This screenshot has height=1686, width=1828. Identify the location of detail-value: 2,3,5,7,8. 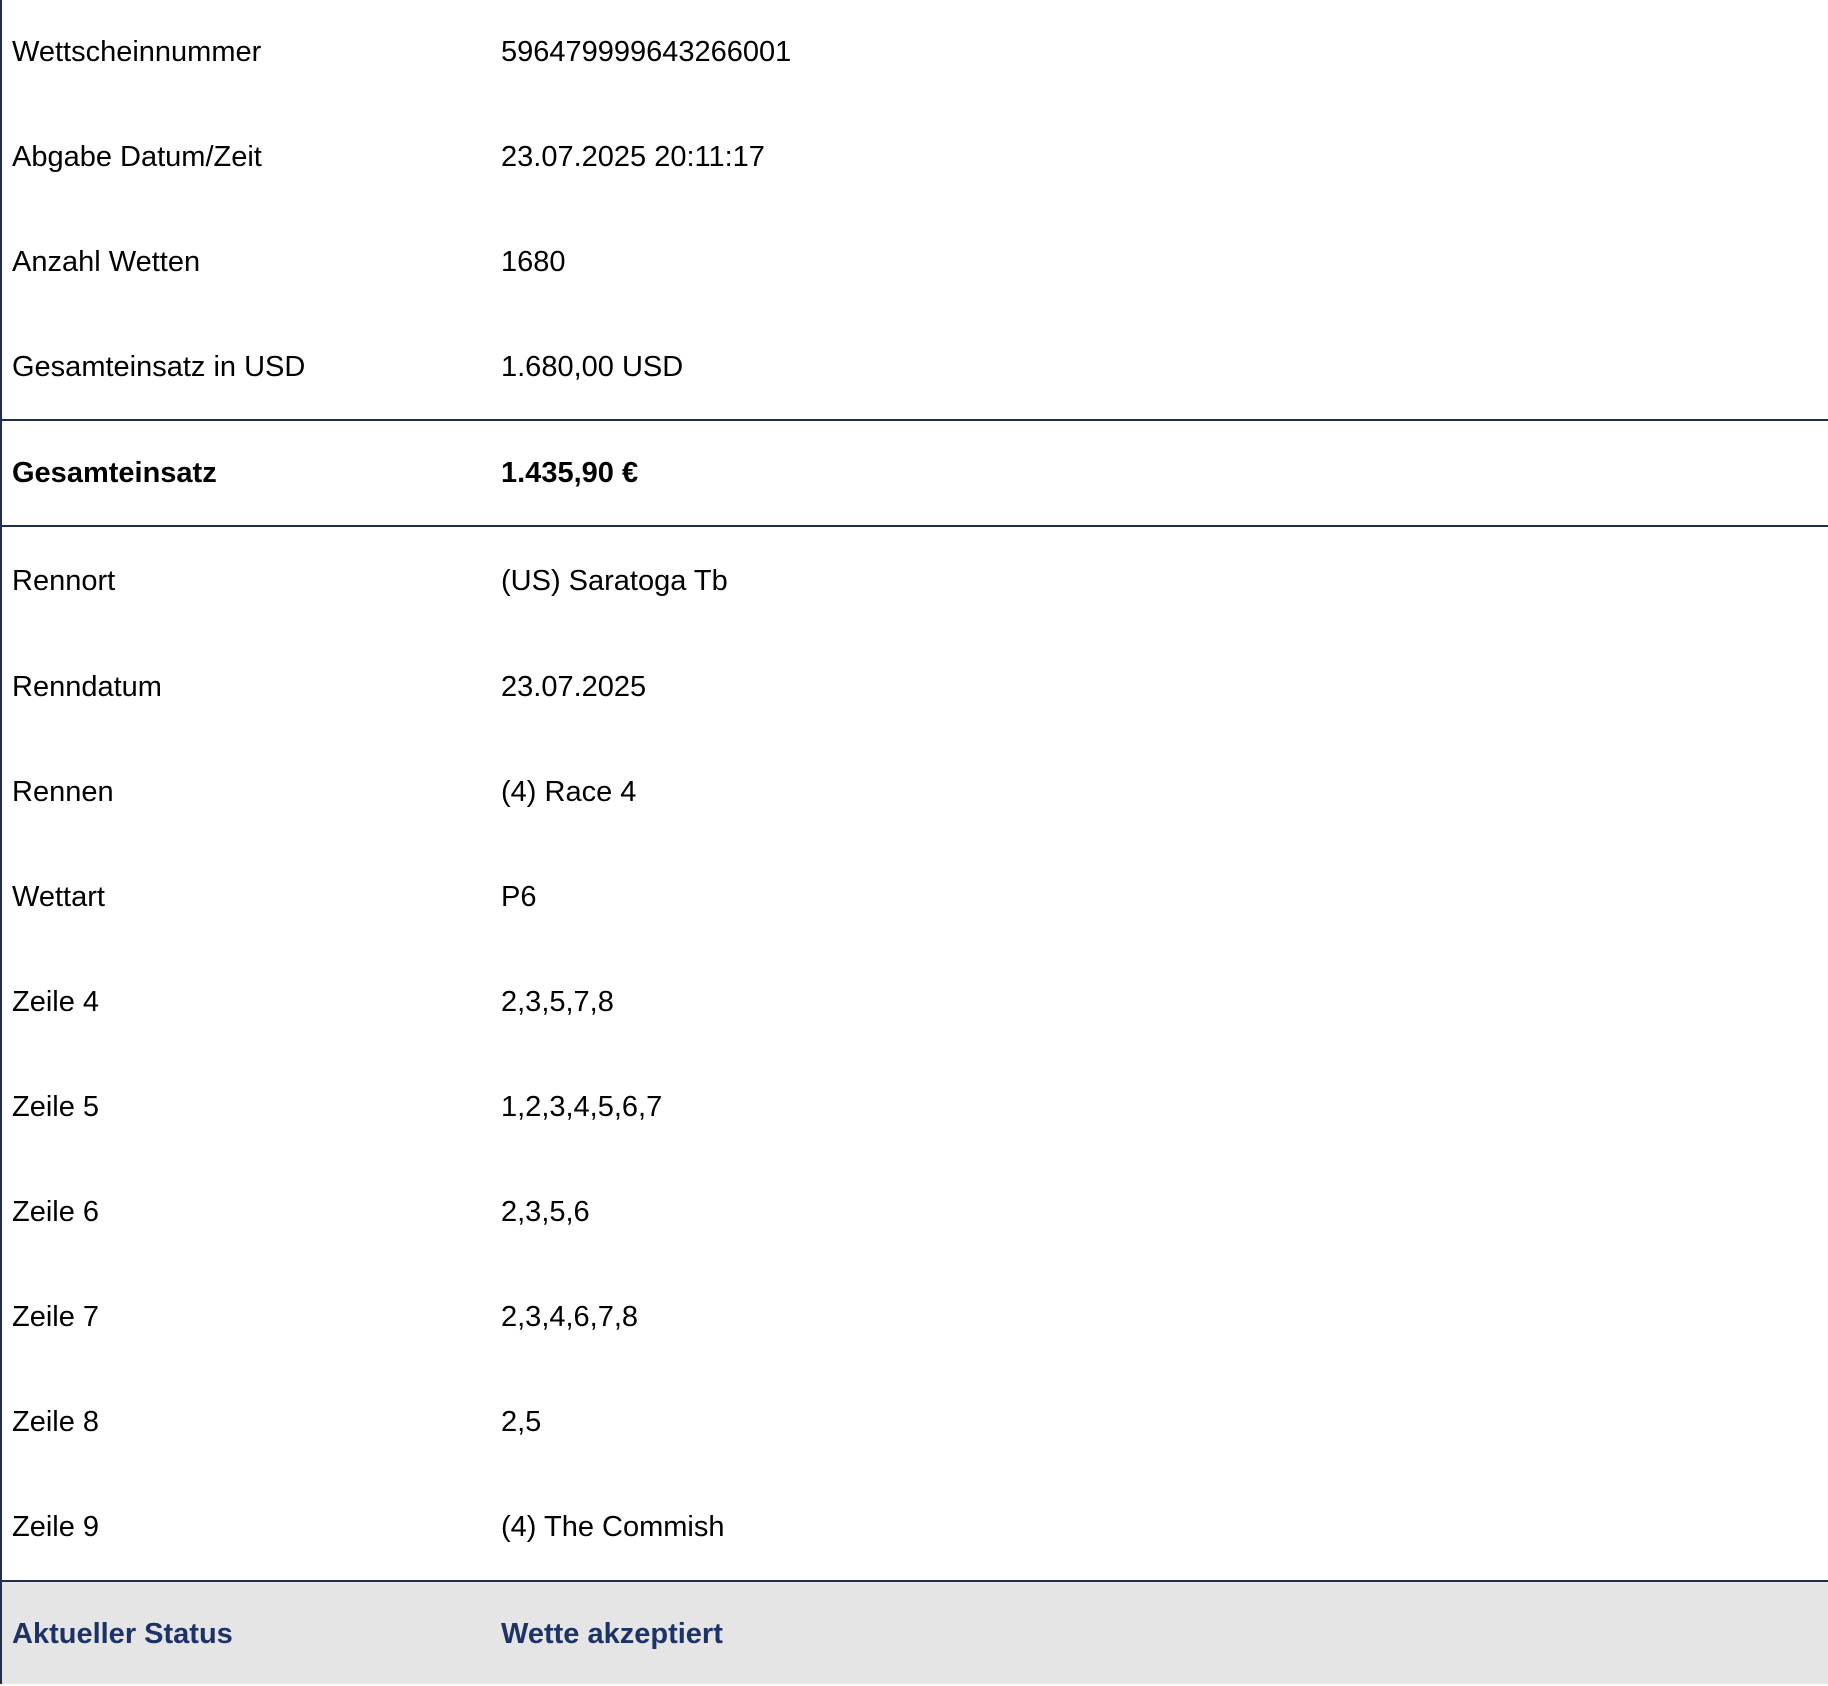
(557, 1002).